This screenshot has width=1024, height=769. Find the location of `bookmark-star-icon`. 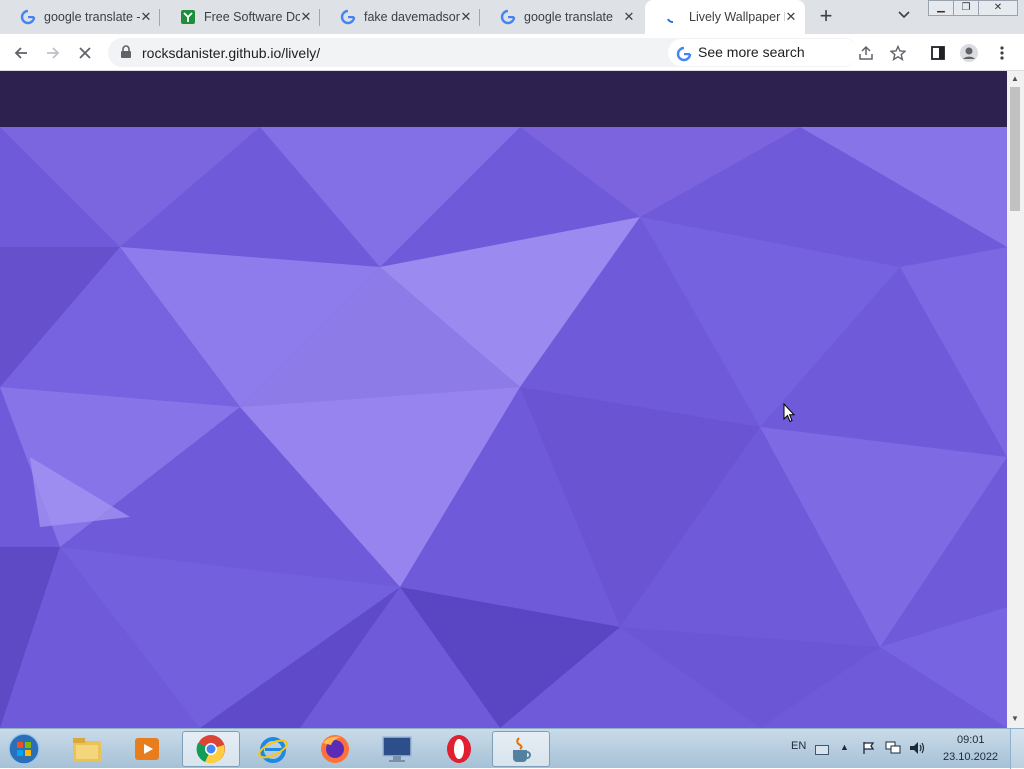

bookmark-star-icon is located at coordinates (898, 53).